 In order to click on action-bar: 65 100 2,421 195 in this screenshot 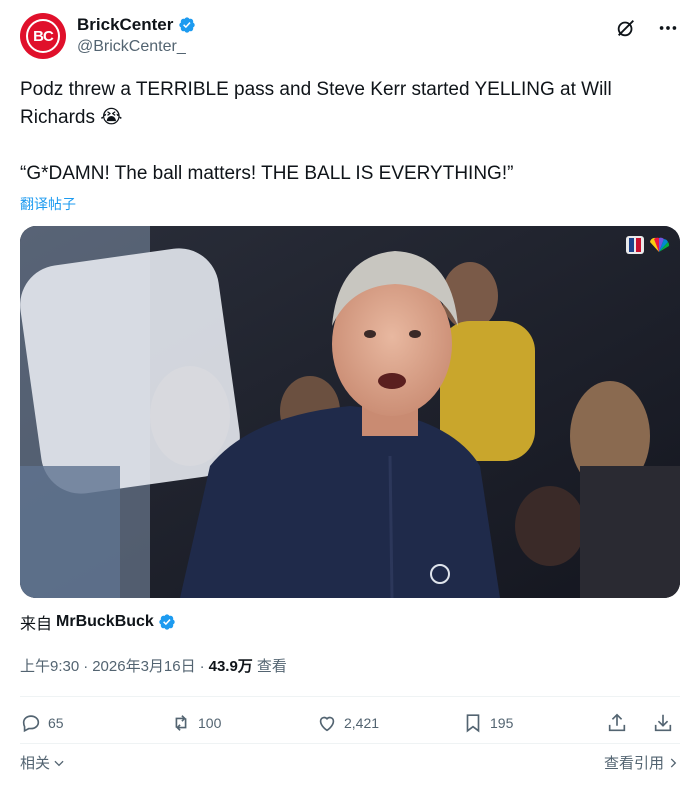, I will do `click(350, 725)`.